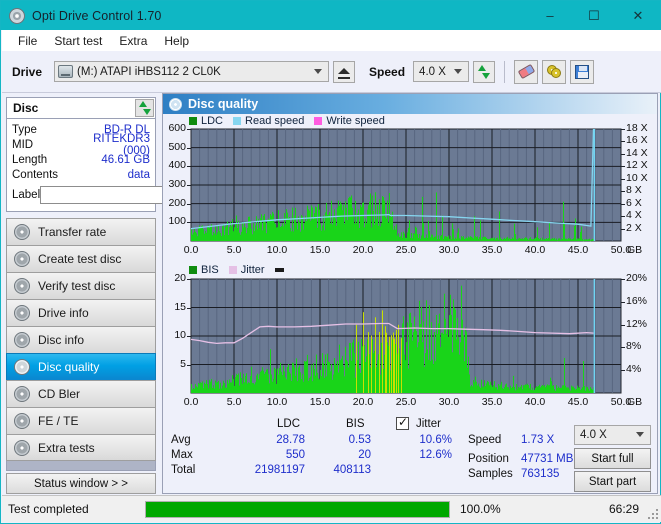 The image size is (661, 524). I want to click on sidebar-item-create-test-disc: Create test disc, so click(81, 258).